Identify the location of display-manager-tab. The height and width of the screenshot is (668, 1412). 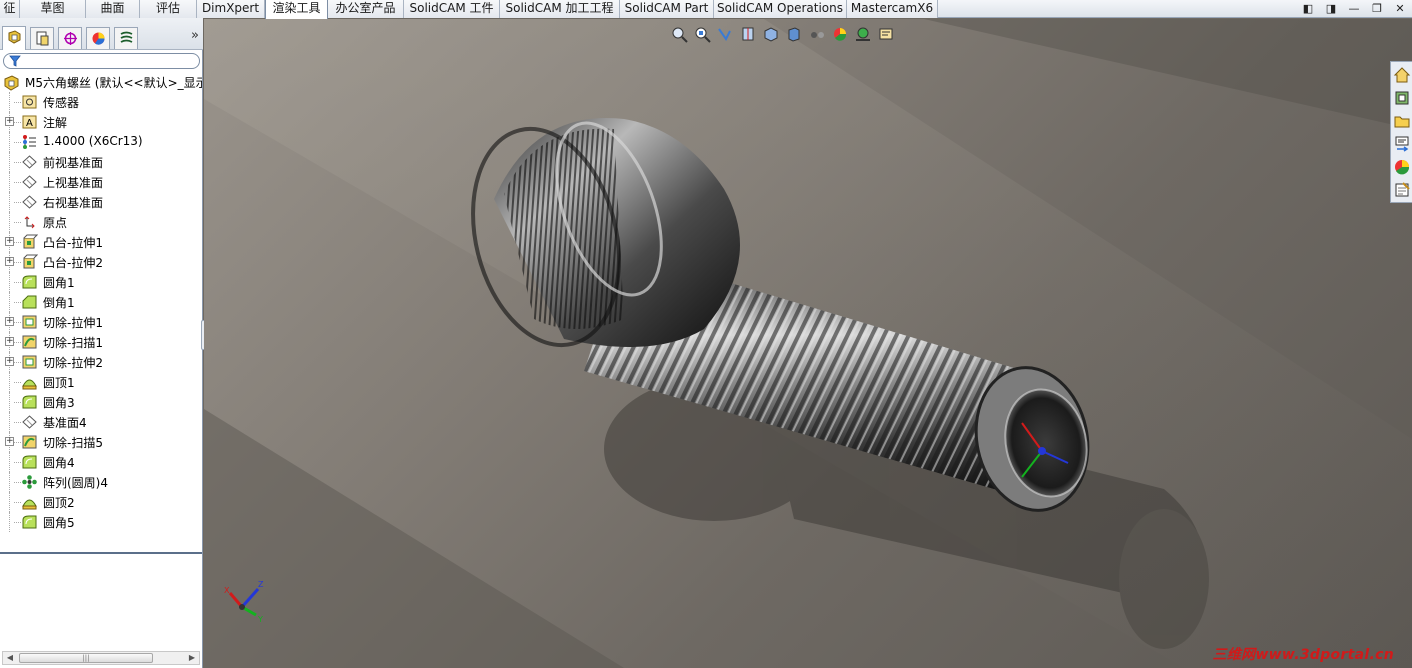
(98, 38).